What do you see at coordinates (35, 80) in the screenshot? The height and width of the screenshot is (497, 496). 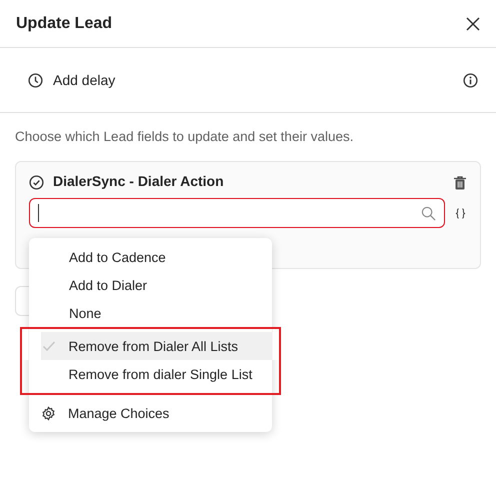 I see `clock-icon` at bounding box center [35, 80].